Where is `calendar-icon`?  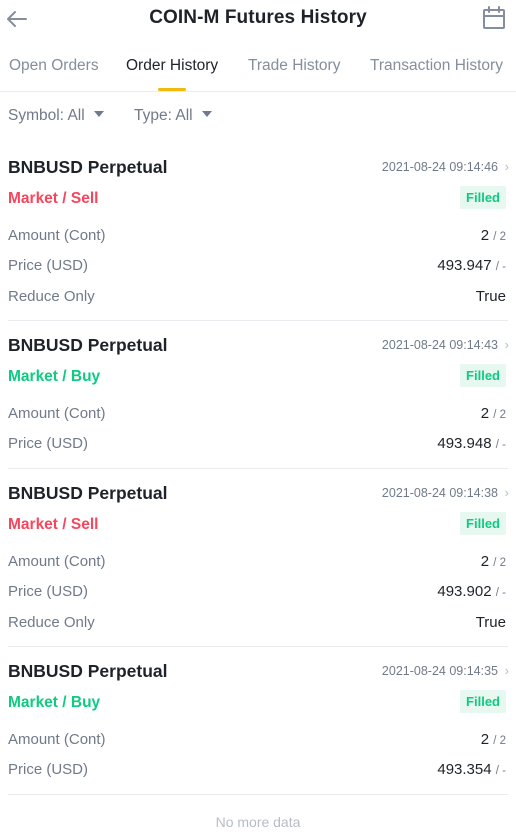
calendar-icon is located at coordinates (494, 17).